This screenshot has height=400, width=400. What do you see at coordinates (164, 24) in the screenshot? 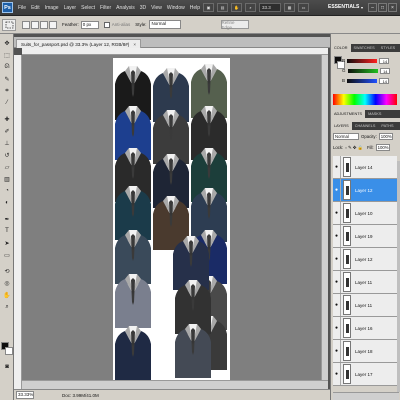
I see `style-select: Normal` at bounding box center [164, 24].